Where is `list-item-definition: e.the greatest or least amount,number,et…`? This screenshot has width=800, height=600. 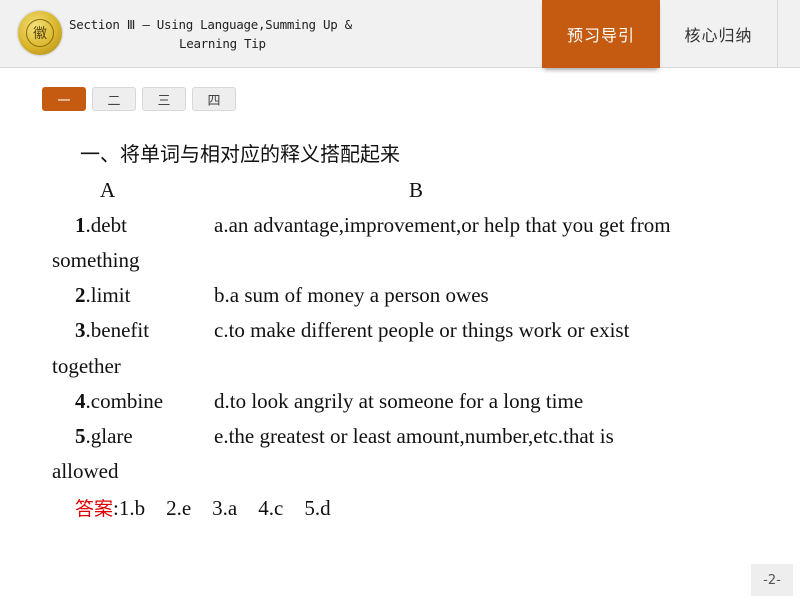 list-item-definition: e.the greatest or least amount,number,et… is located at coordinates (414, 436).